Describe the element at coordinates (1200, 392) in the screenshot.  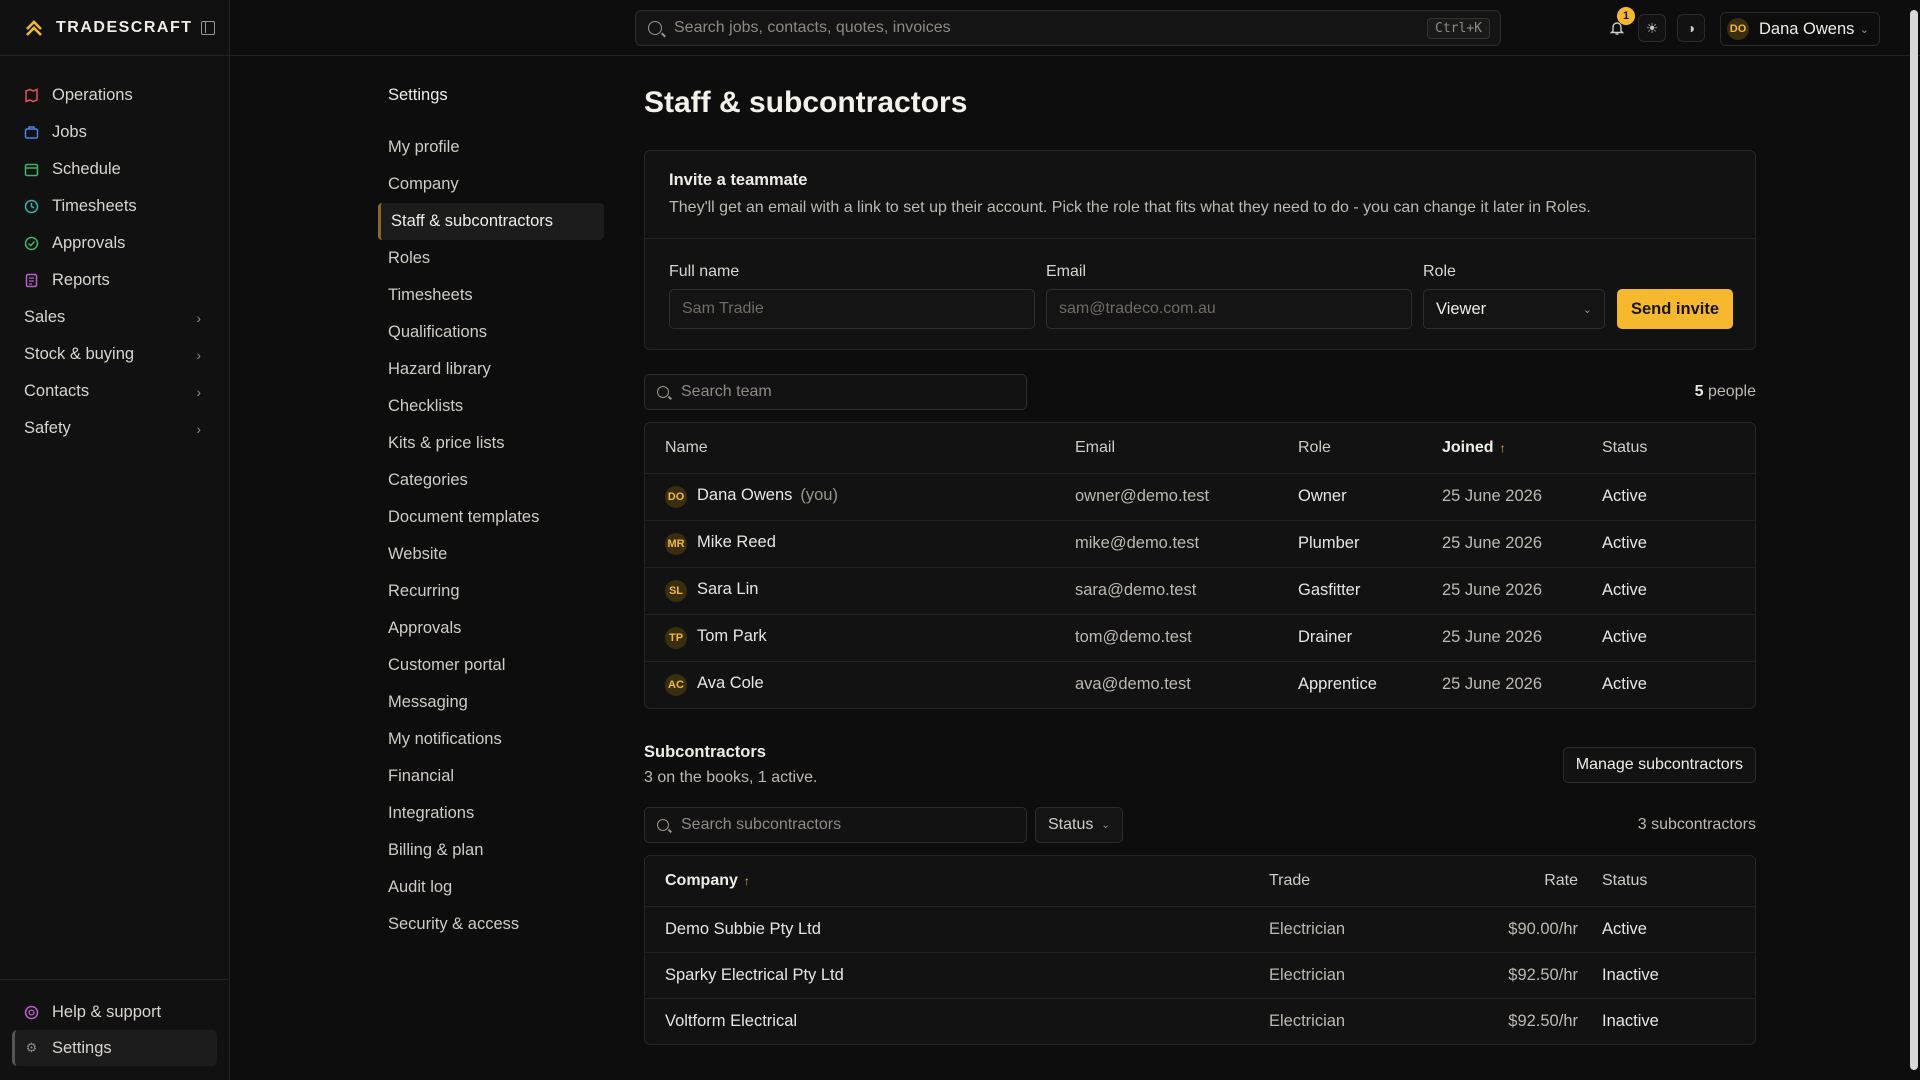
I see `team-toolbar: Search team 5 people` at that location.